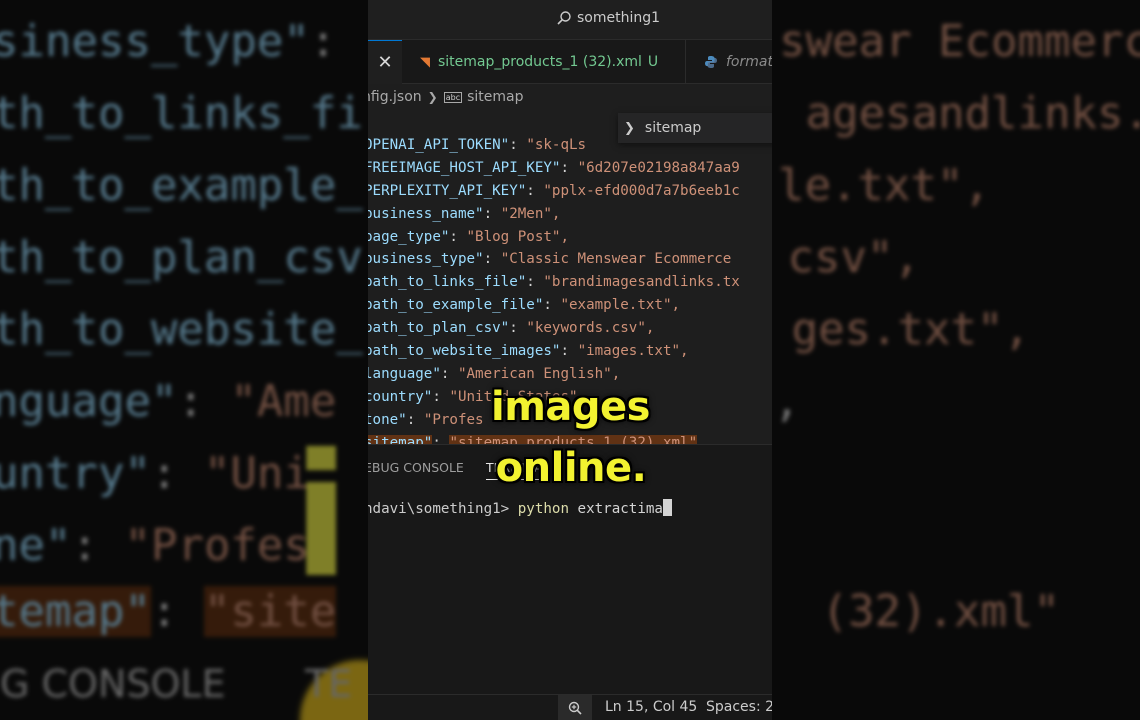  Describe the element at coordinates (495, 97) in the screenshot. I see `breadcrumb-symbol: sitemap` at that location.